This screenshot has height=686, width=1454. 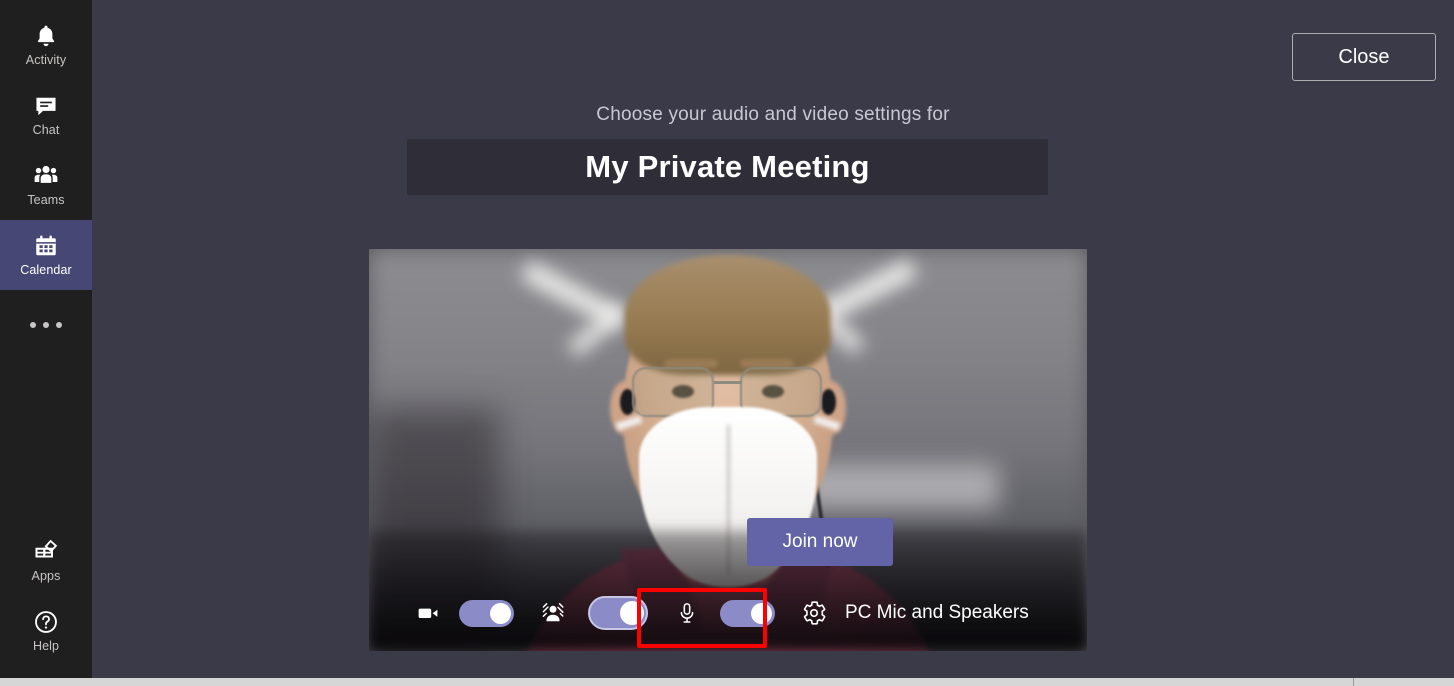 What do you see at coordinates (1353, 682) in the screenshot?
I see `bottom-strip-tick` at bounding box center [1353, 682].